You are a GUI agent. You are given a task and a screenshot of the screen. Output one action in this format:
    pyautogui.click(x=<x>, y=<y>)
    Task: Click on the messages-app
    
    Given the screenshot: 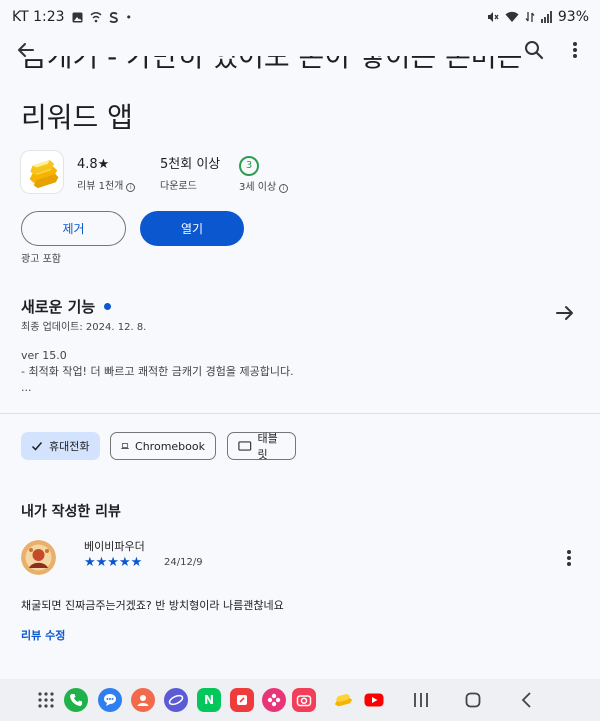 What is the action you would take?
    pyautogui.click(x=110, y=700)
    